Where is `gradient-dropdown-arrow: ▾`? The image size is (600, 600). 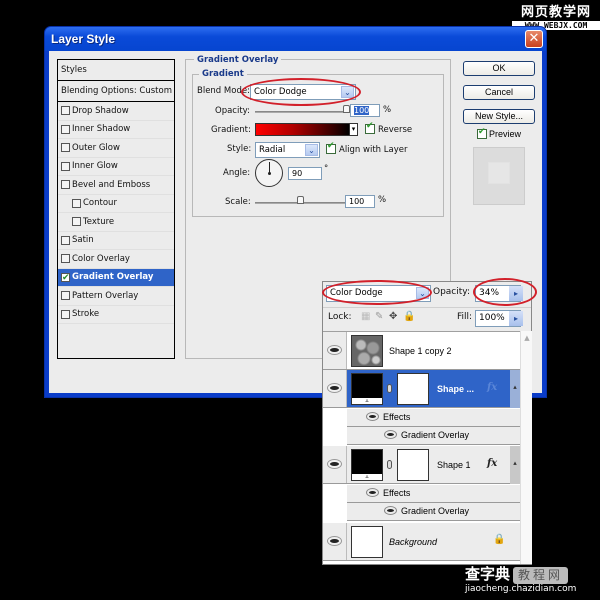
gradient-dropdown-arrow: ▾ is located at coordinates (353, 129).